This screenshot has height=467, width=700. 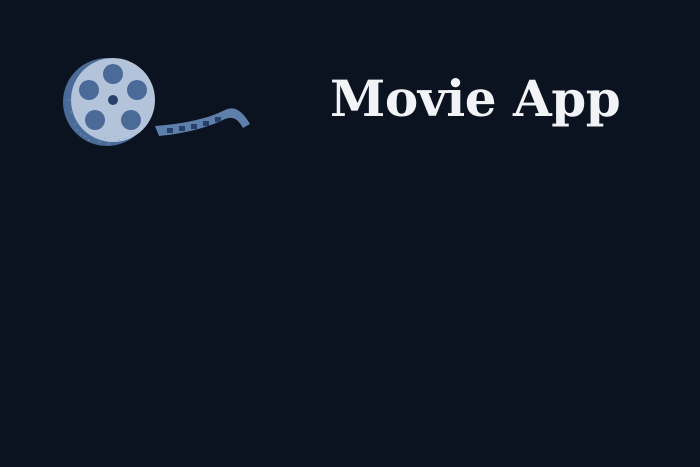 I want to click on film-reel-graphic, so click(x=156, y=102).